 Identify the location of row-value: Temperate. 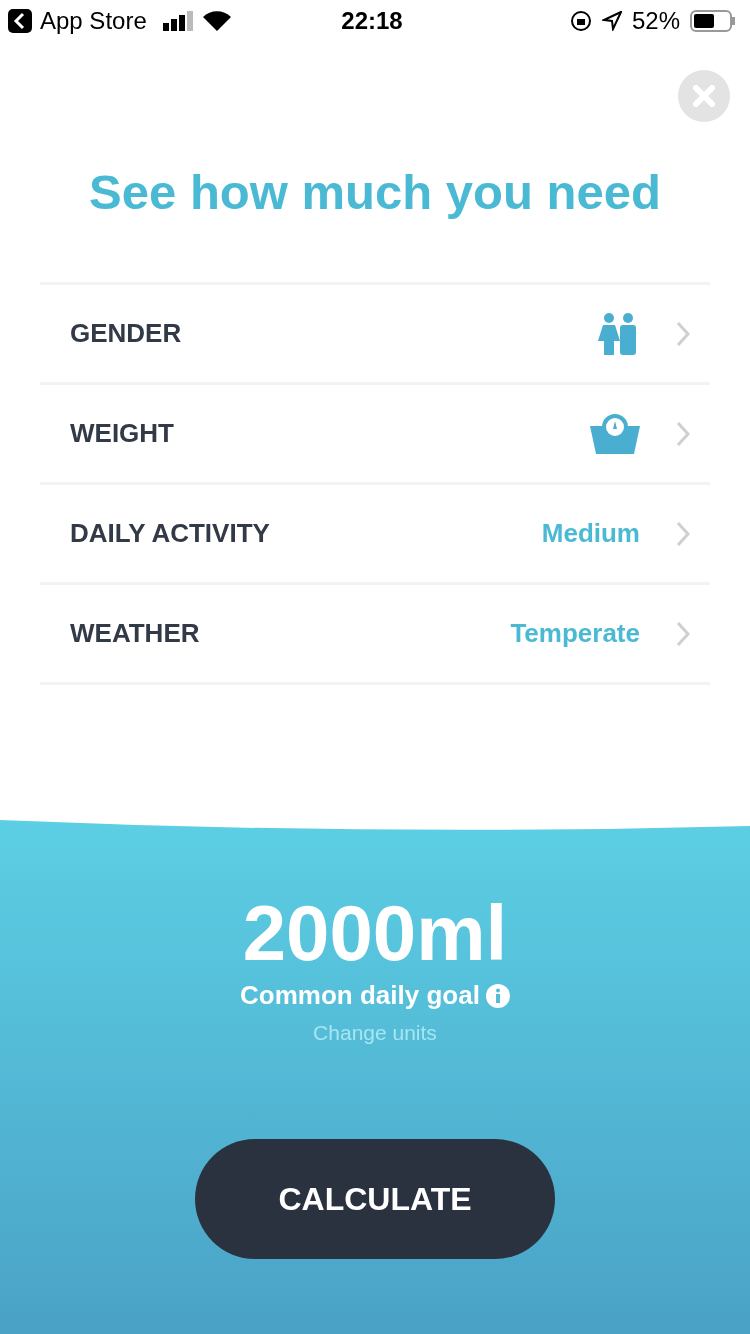
(575, 633).